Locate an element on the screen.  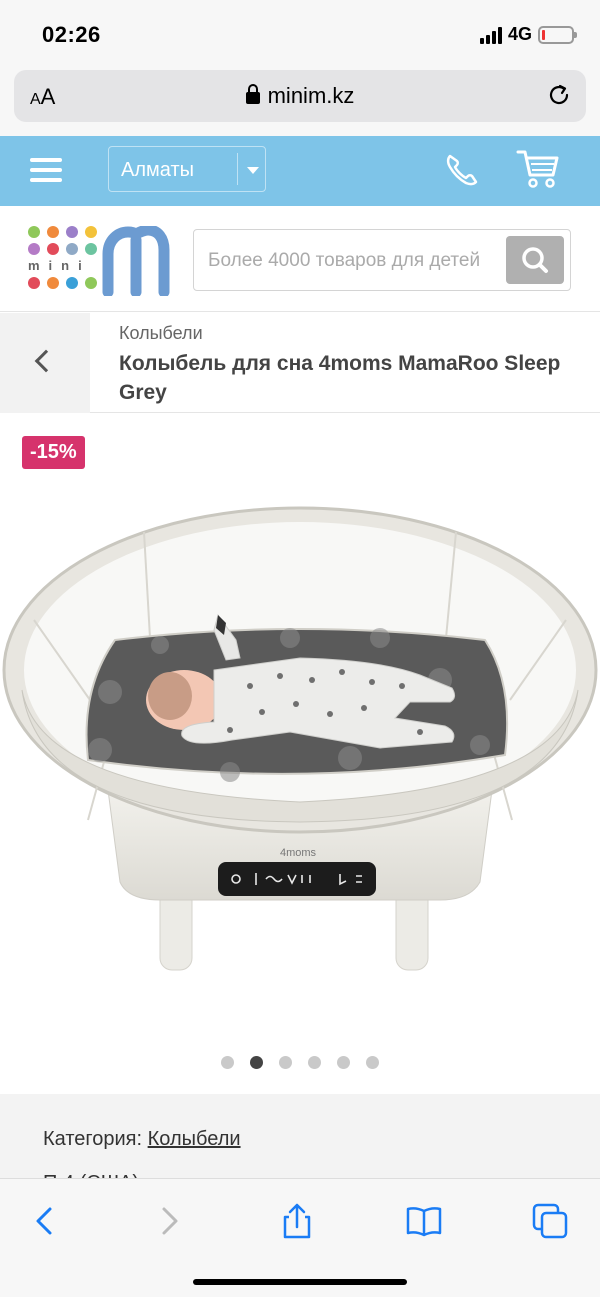
back-arrow-icon is located at coordinates (44, 1221).